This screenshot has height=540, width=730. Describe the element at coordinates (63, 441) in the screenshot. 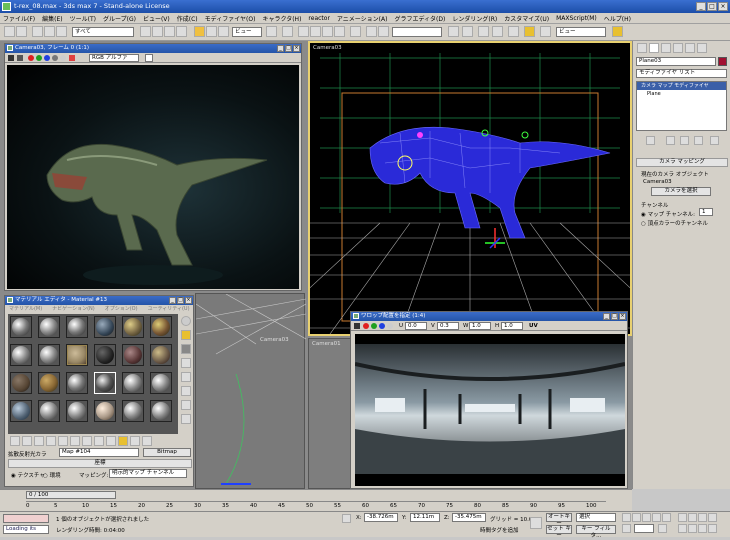

I see `make-copy-icon` at that location.